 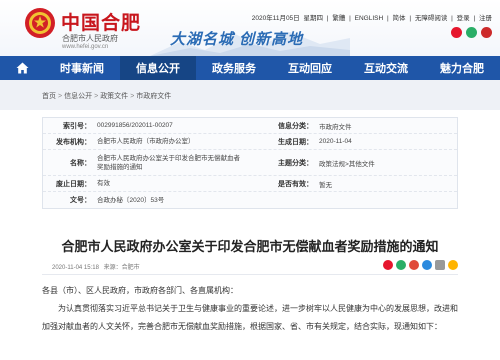 What do you see at coordinates (80, 163) in the screenshot?
I see `info-label-name: 名称：` at bounding box center [80, 163].